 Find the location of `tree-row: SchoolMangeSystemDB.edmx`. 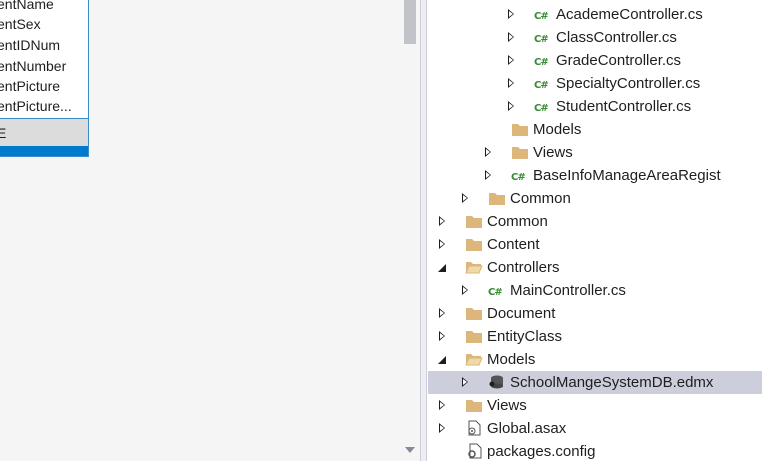

tree-row: SchoolMangeSystemDB.edmx is located at coordinates (595, 382).